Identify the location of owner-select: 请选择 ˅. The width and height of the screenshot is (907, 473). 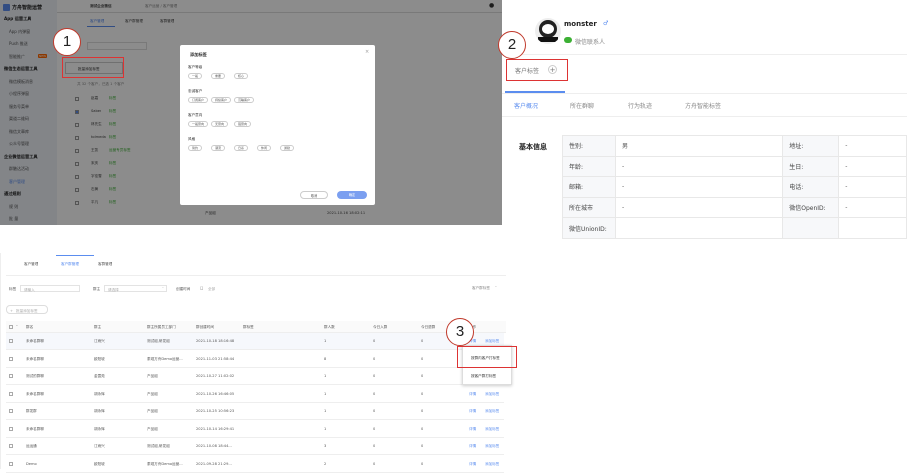
(135, 288).